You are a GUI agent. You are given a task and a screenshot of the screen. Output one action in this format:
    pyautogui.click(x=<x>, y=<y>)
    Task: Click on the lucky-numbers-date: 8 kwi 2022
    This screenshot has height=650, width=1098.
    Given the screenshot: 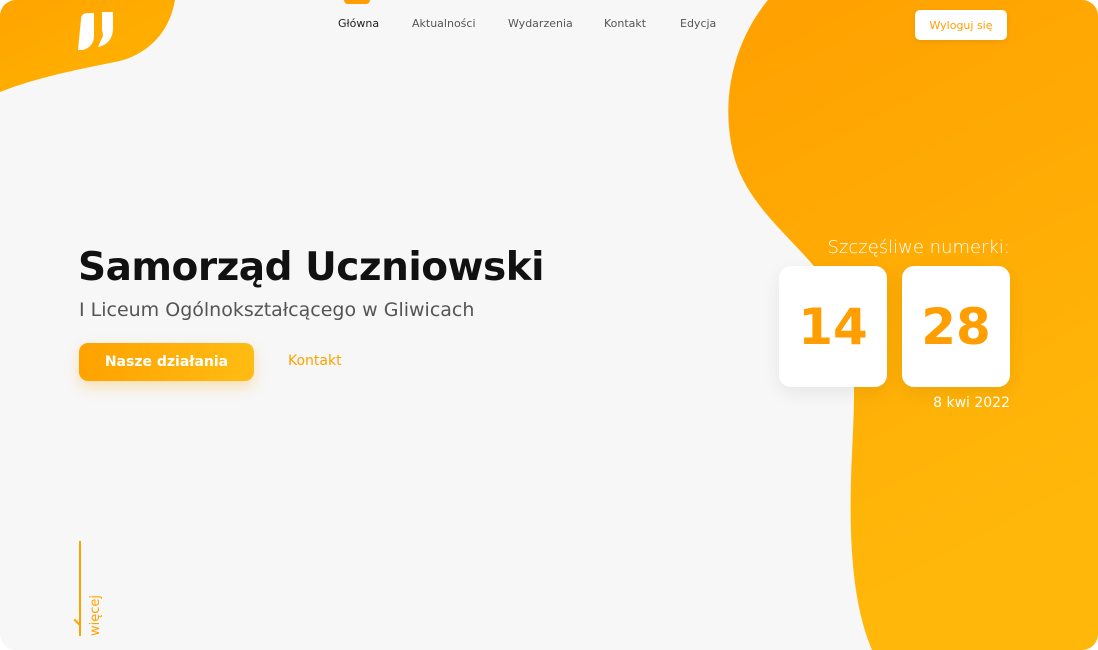 What is the action you would take?
    pyautogui.click(x=971, y=403)
    